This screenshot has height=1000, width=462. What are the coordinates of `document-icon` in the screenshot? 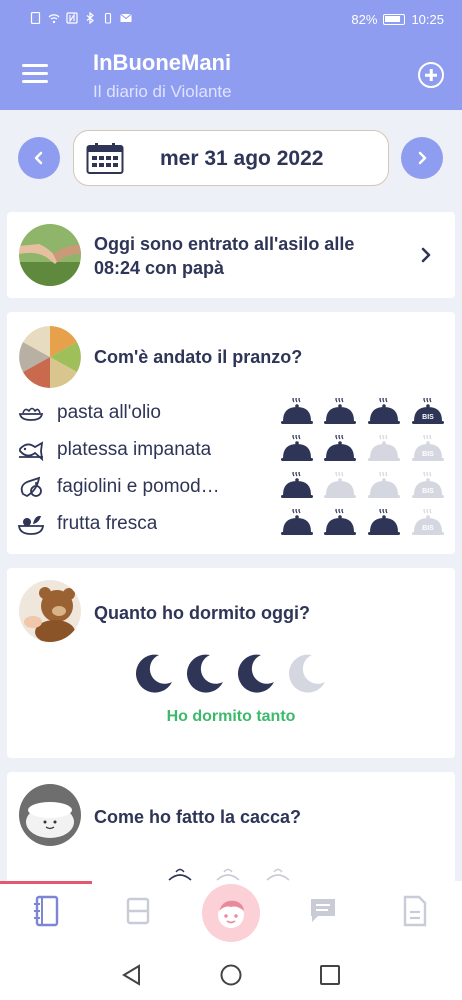 It's located at (415, 911).